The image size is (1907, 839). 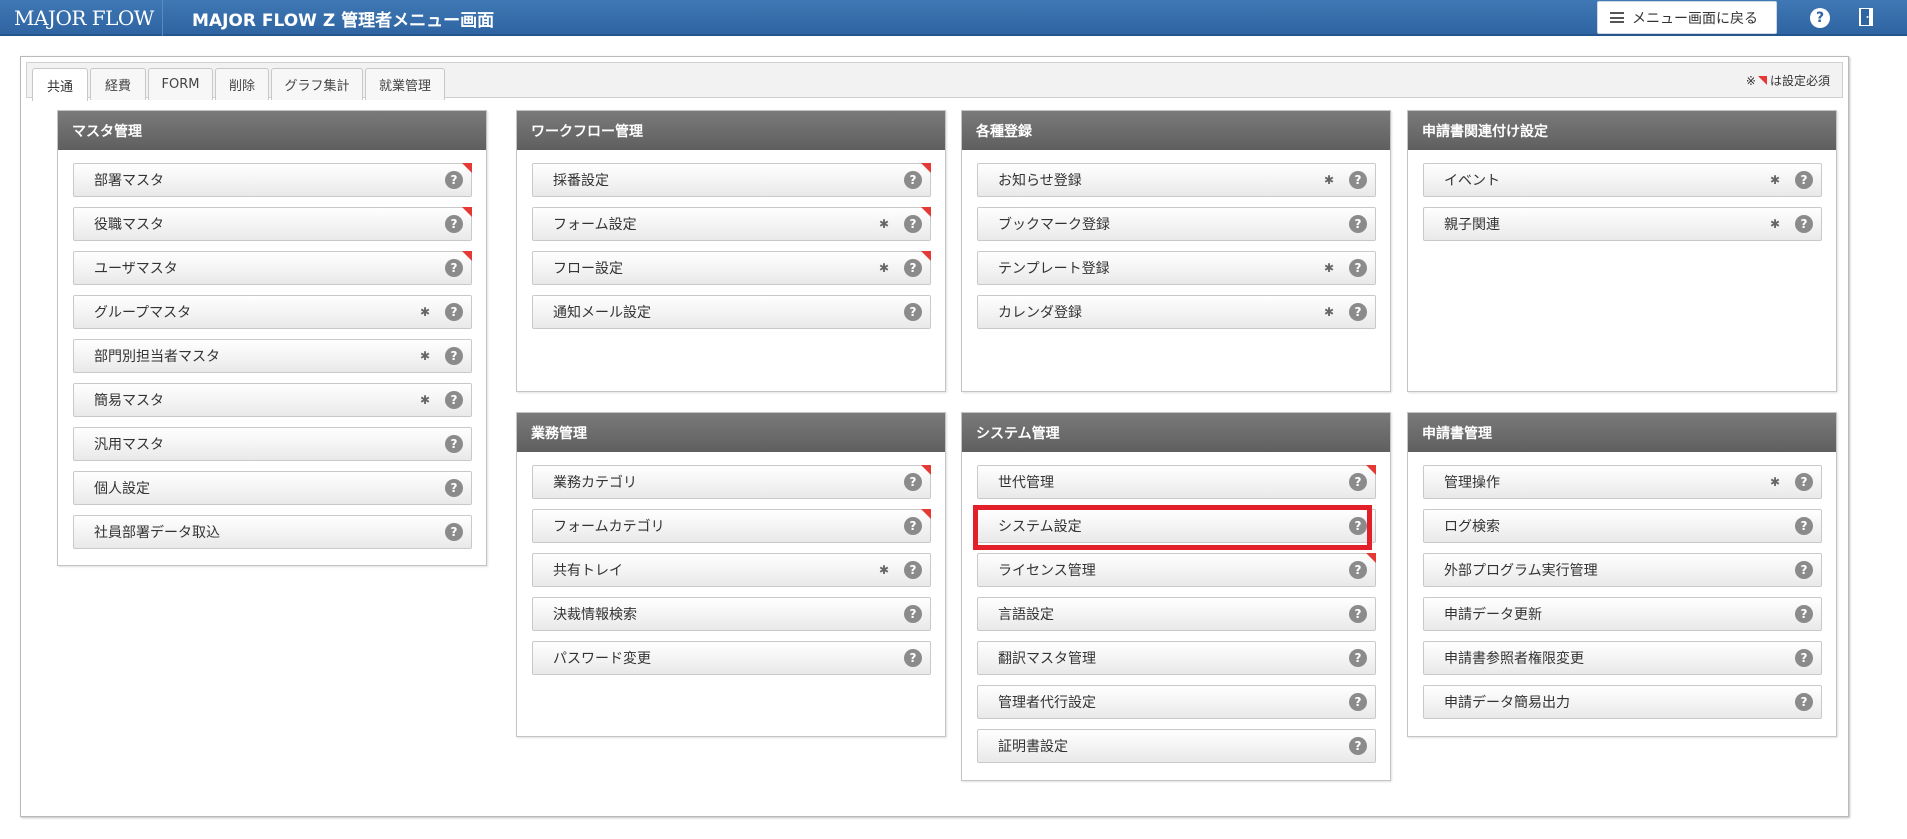 I want to click on menu-item-label: 採番設定, so click(x=581, y=181).